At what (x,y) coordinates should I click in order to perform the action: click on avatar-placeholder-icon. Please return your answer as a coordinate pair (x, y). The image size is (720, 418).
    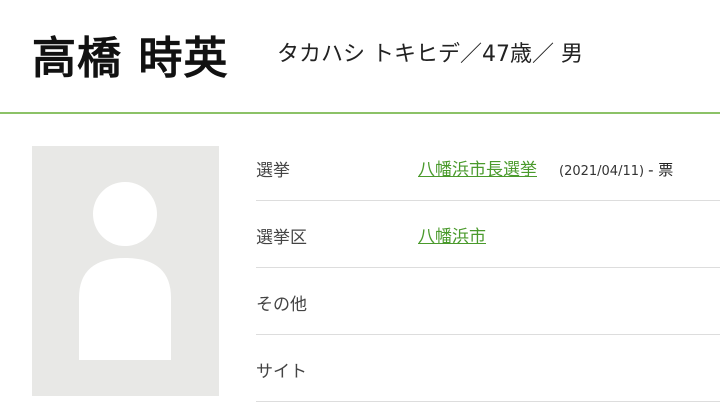
    Looking at the image, I should click on (125, 271).